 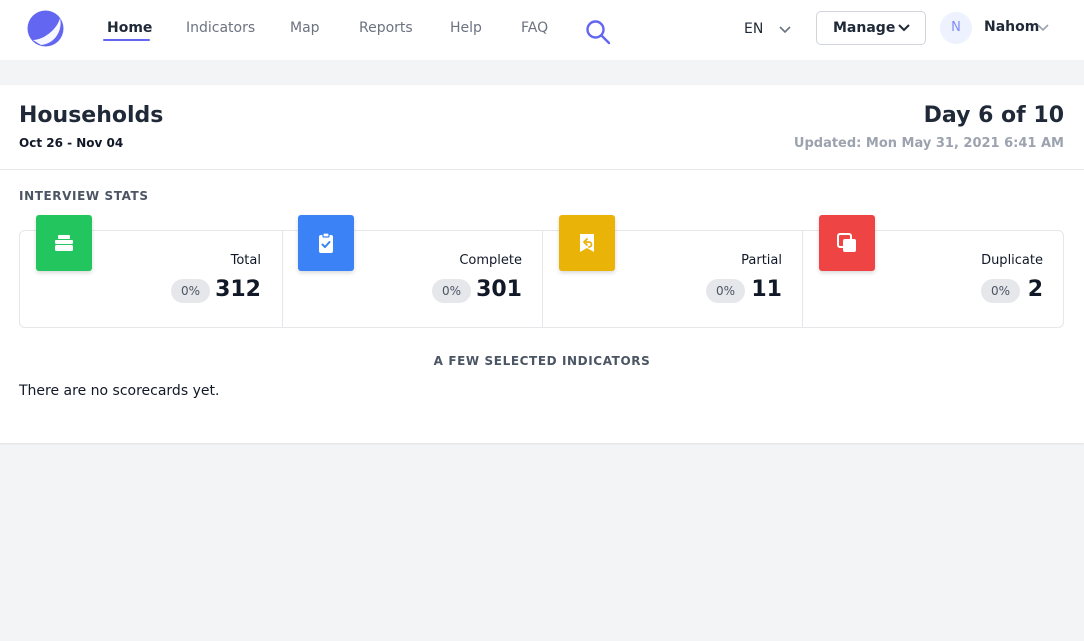 I want to click on stack-icon, so click(x=64, y=243).